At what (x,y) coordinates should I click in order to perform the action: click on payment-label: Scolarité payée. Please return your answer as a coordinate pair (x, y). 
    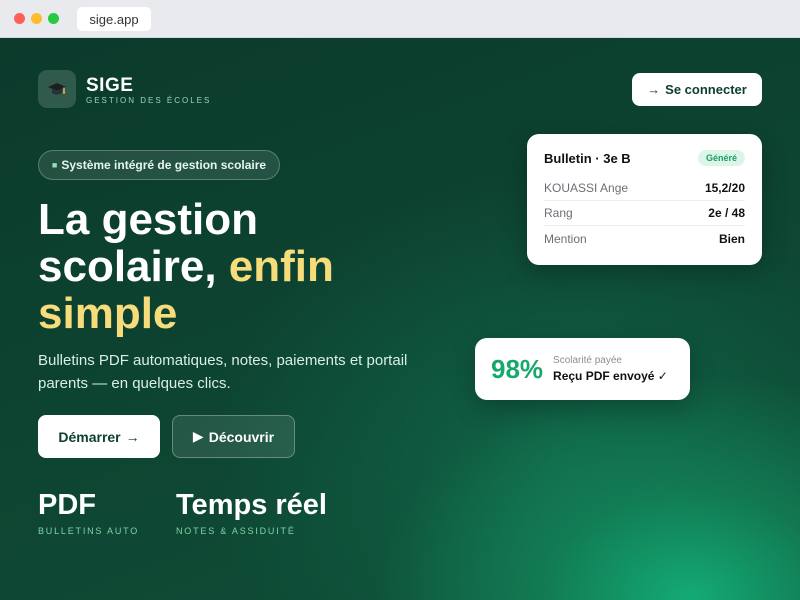
    Looking at the image, I should click on (587, 360).